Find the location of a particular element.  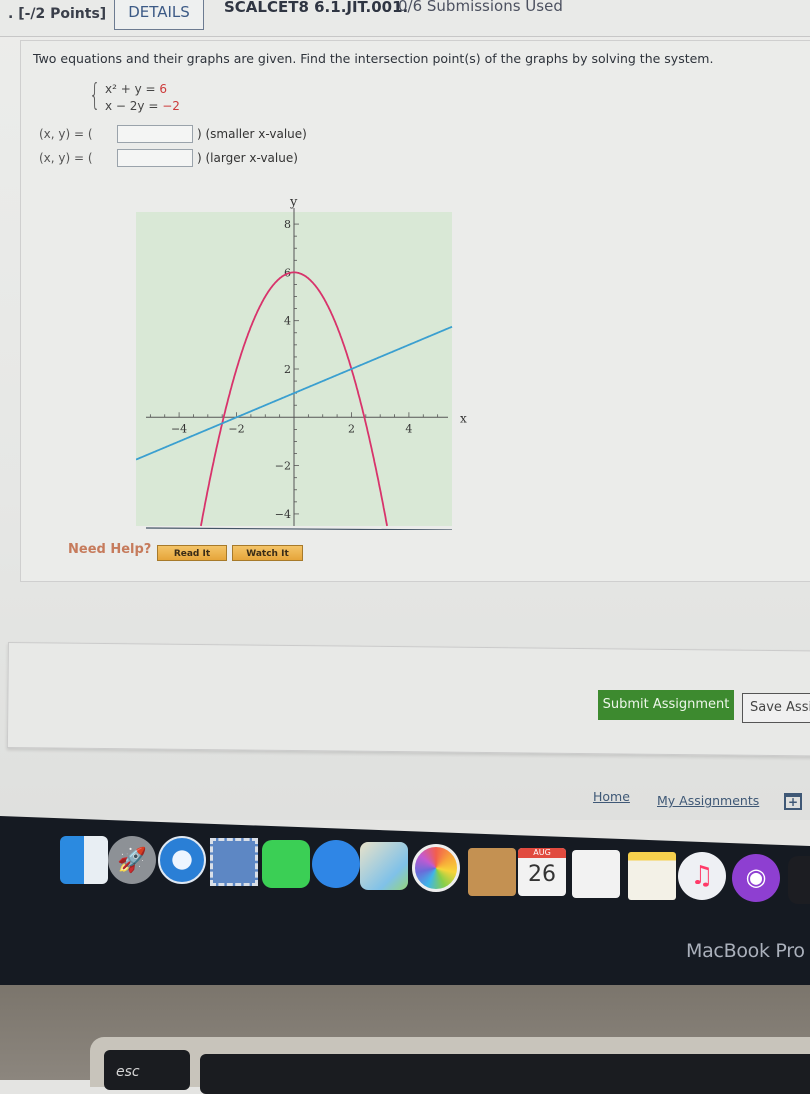

finder-icon is located at coordinates (84, 860).